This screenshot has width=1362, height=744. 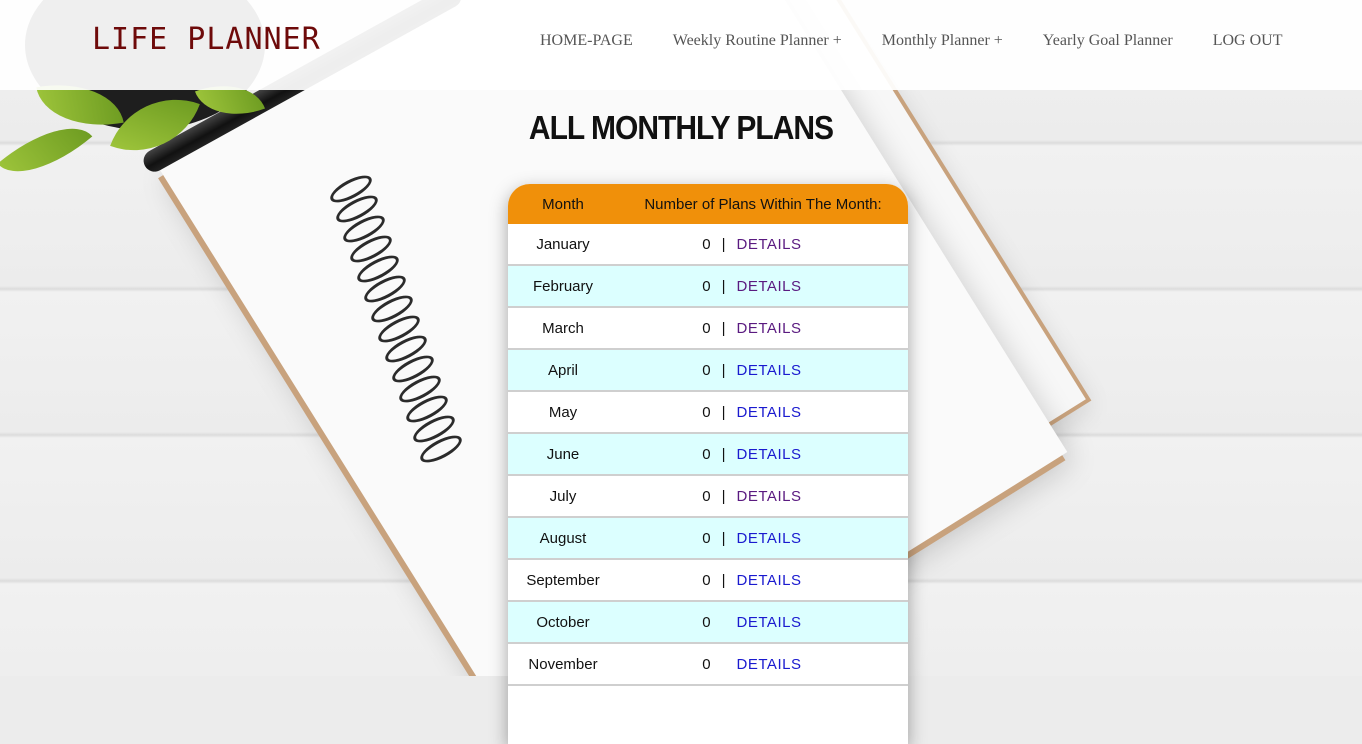 What do you see at coordinates (396, 325) in the screenshot?
I see `notebook-spiral` at bounding box center [396, 325].